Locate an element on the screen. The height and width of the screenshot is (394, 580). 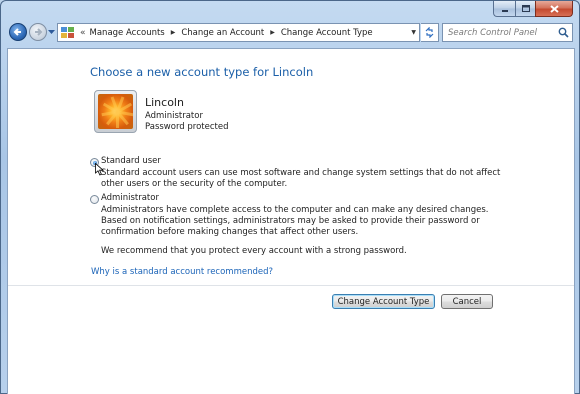
forward-arrow-icon is located at coordinates (39, 32).